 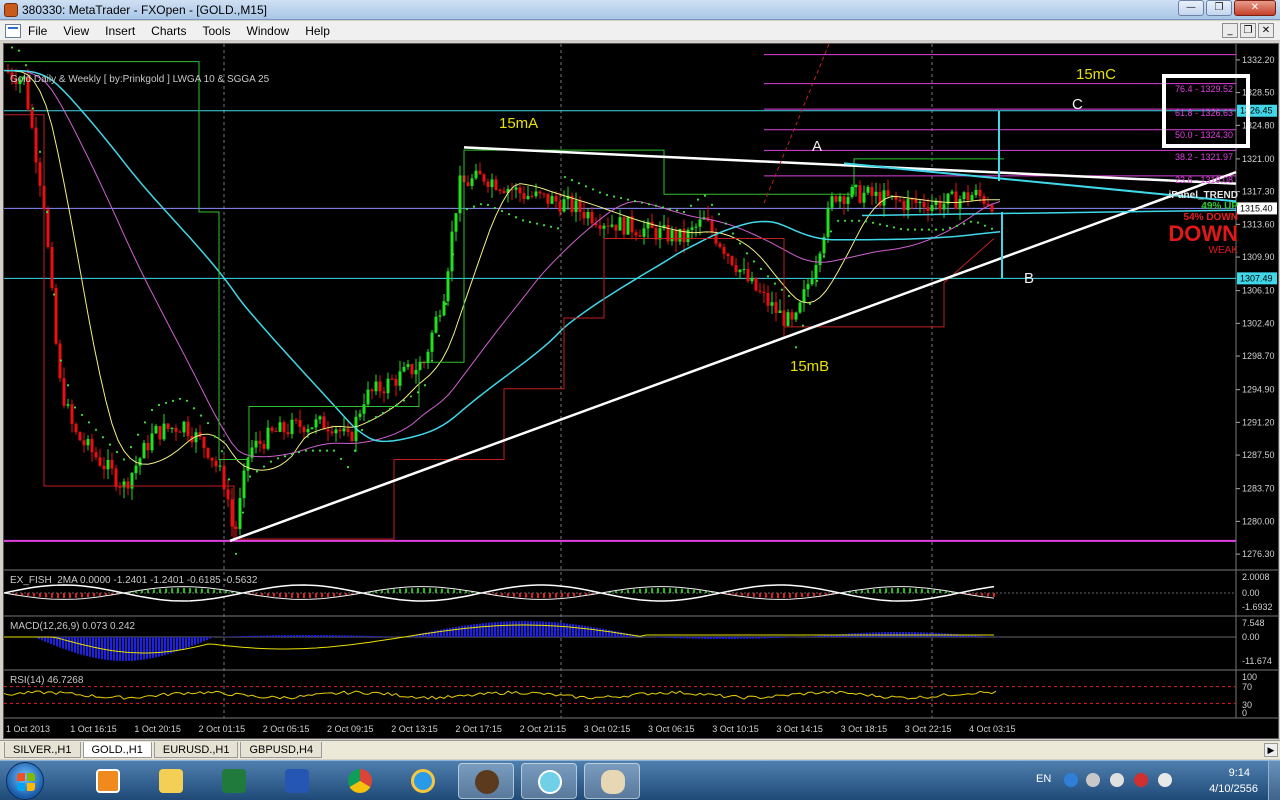 I want to click on ipanel-trend: iPanel_TREND 49% UP 54% DOWN DOWN WEAK, so click(x=1196, y=223).